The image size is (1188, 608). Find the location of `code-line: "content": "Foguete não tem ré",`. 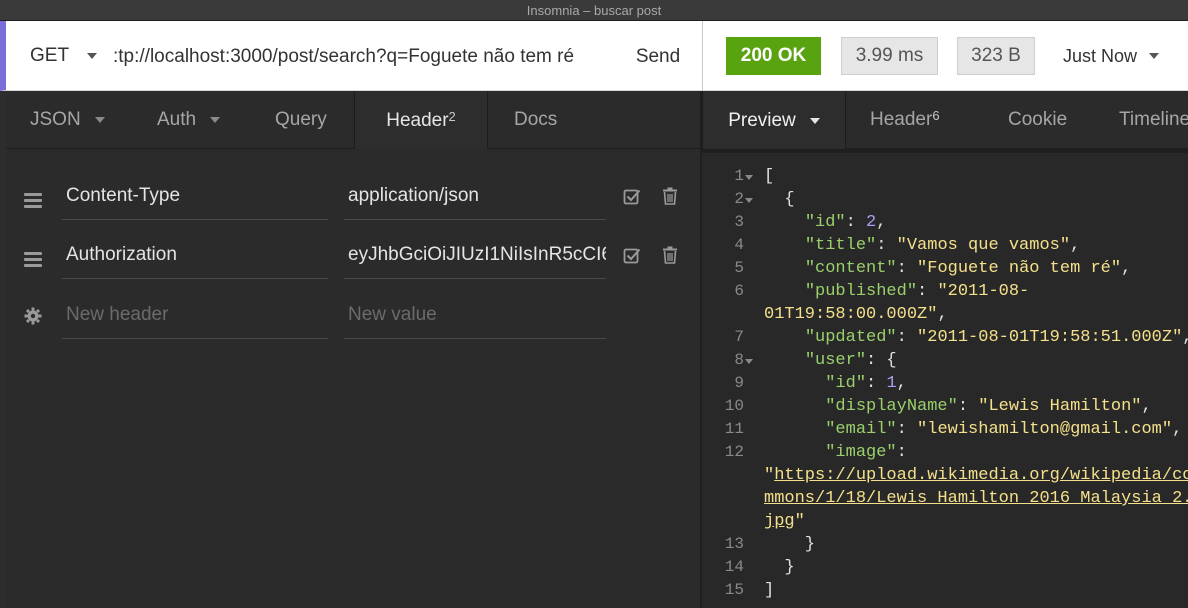

code-line: "content": "Foguete não tem ré", is located at coordinates (968, 268).